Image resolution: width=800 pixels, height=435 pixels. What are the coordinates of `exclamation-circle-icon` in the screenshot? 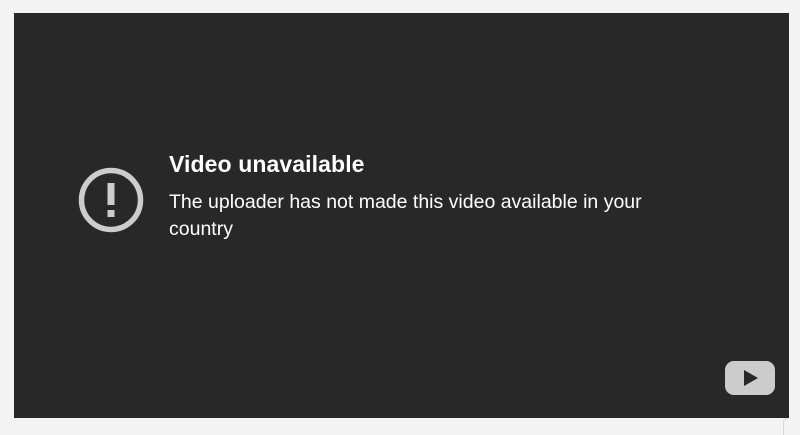 It's located at (111, 200).